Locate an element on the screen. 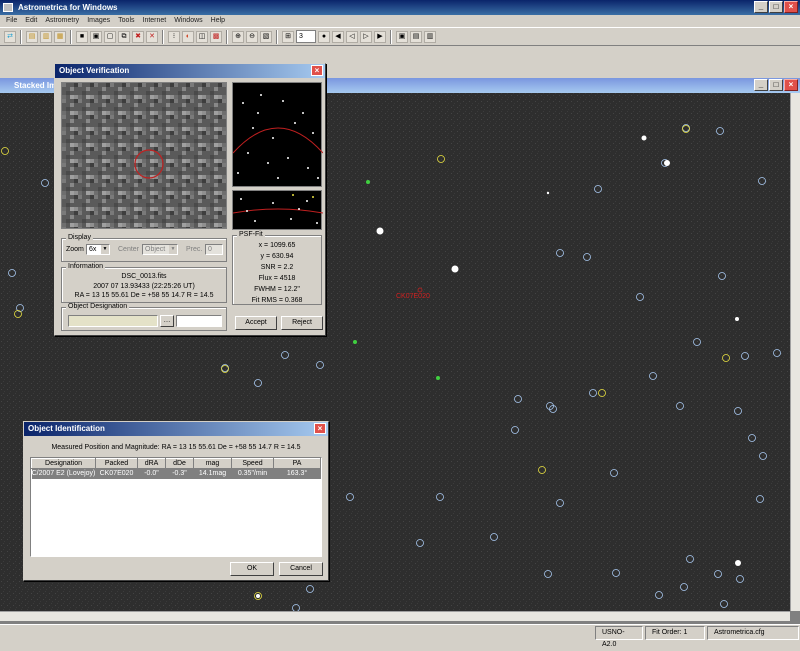 Image resolution: width=800 pixels, height=651 pixels. center-dropdown-icon: ▼ is located at coordinates (173, 249).